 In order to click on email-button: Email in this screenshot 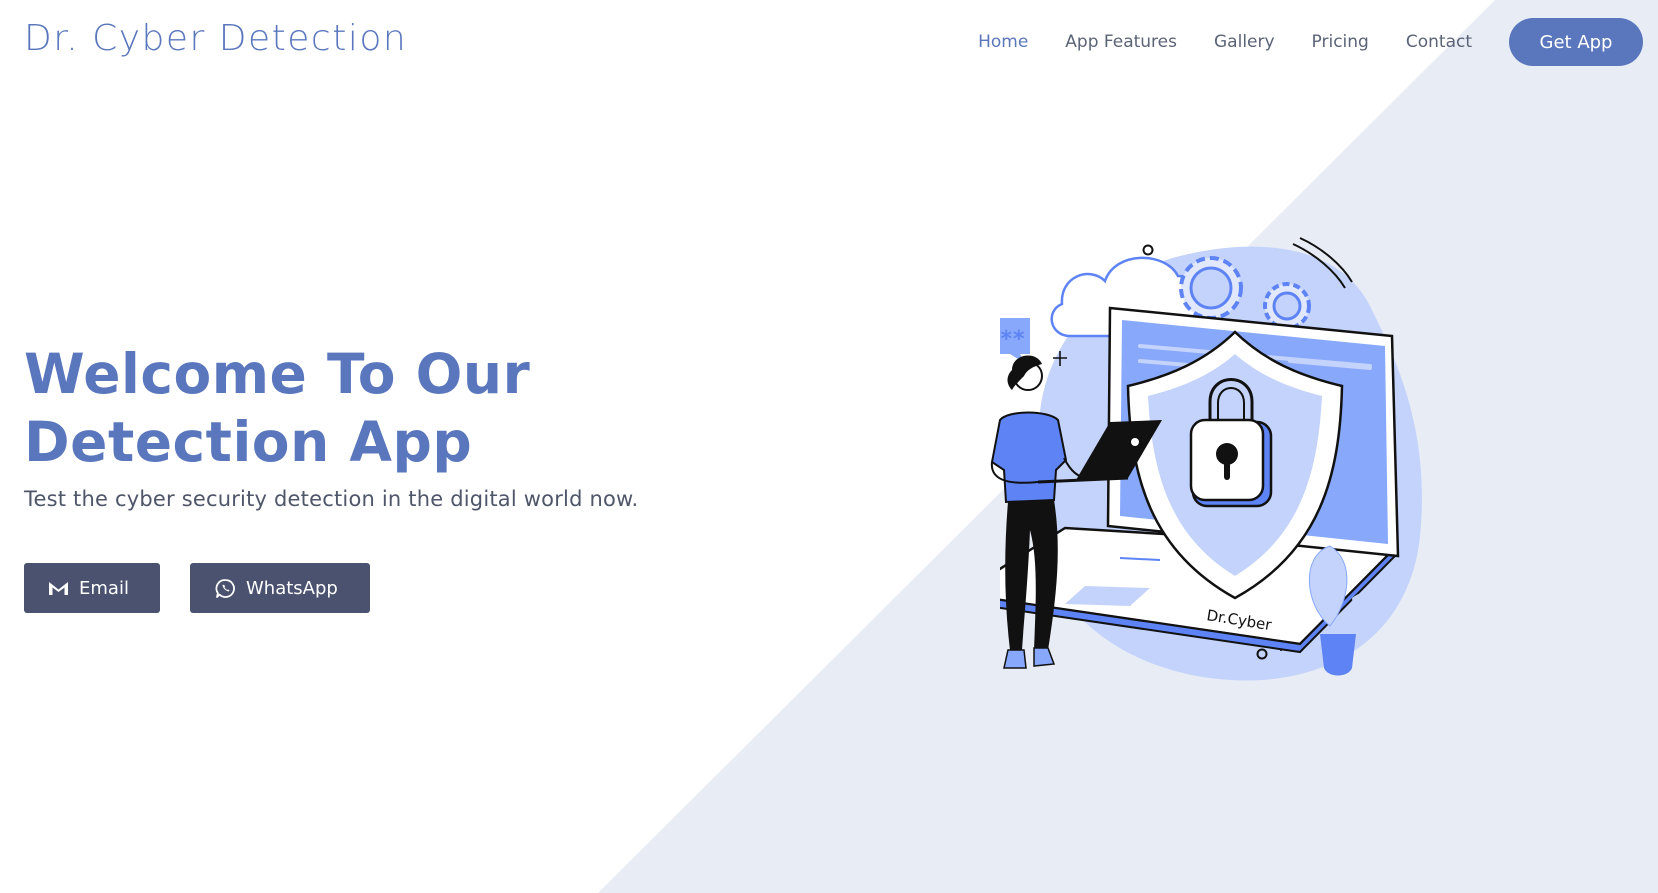, I will do `click(92, 588)`.